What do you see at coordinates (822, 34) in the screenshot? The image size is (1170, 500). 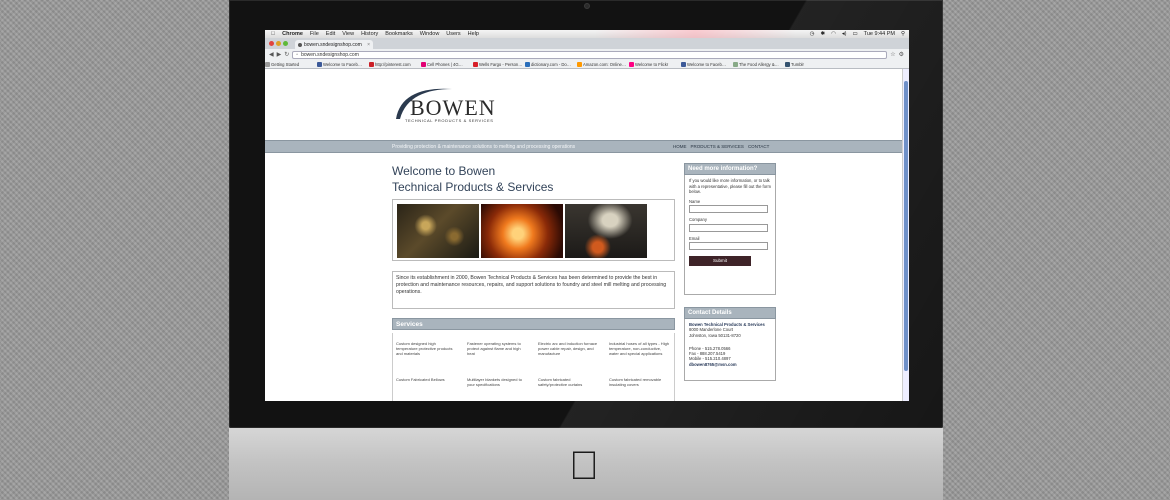 I see `bluetooth-icon: ✱` at bounding box center [822, 34].